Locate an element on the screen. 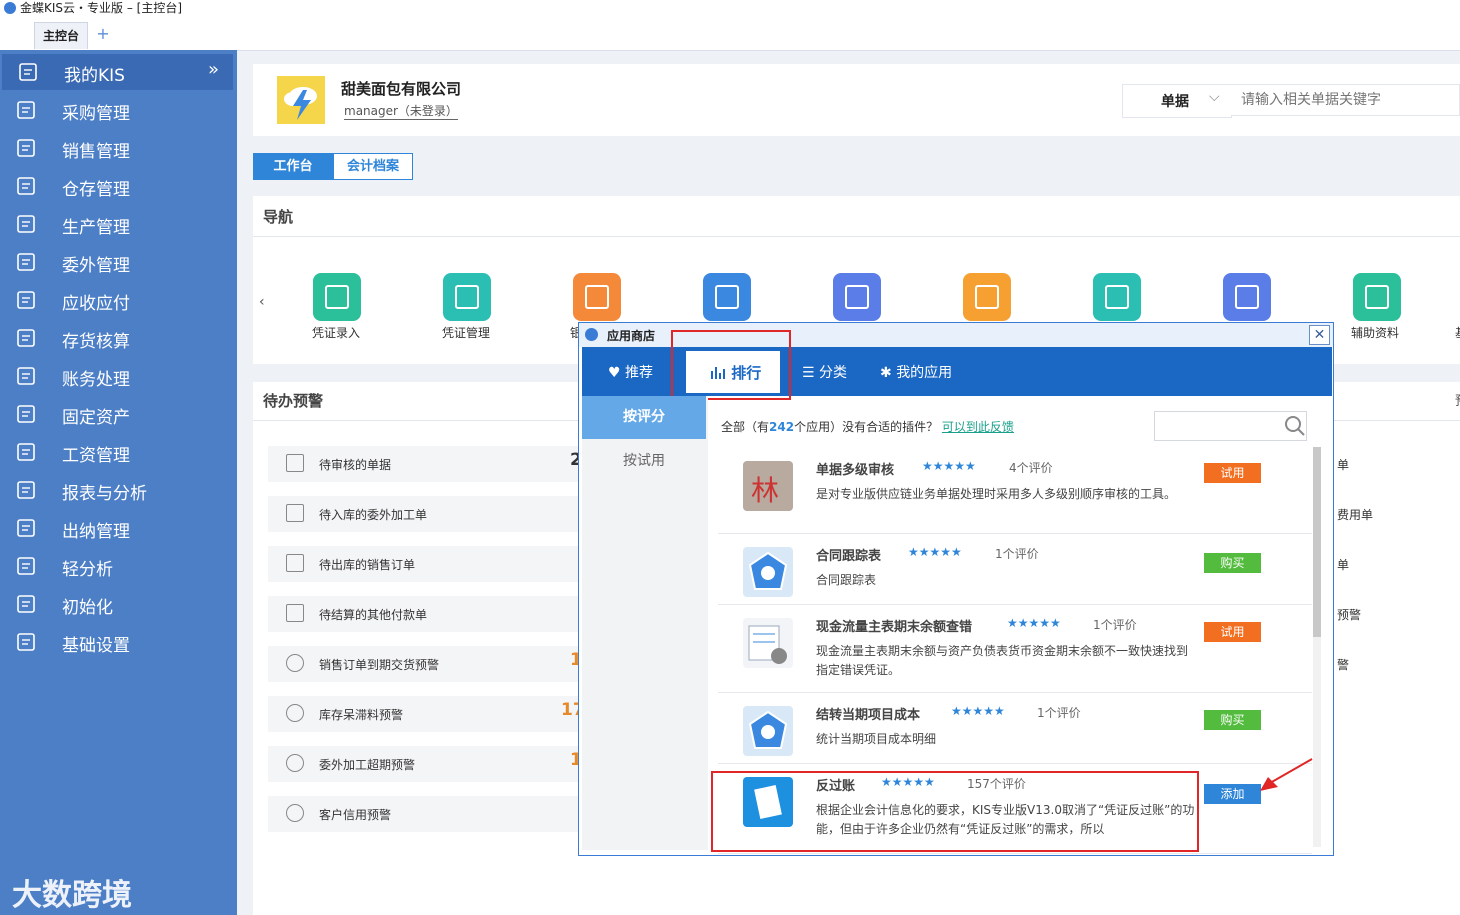 This screenshot has height=915, width=1460. search-type-value: 单据 is located at coordinates (1175, 102).